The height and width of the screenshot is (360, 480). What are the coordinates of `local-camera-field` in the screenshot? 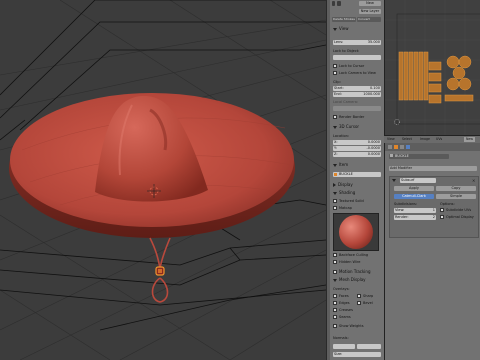 It's located at (357, 108).